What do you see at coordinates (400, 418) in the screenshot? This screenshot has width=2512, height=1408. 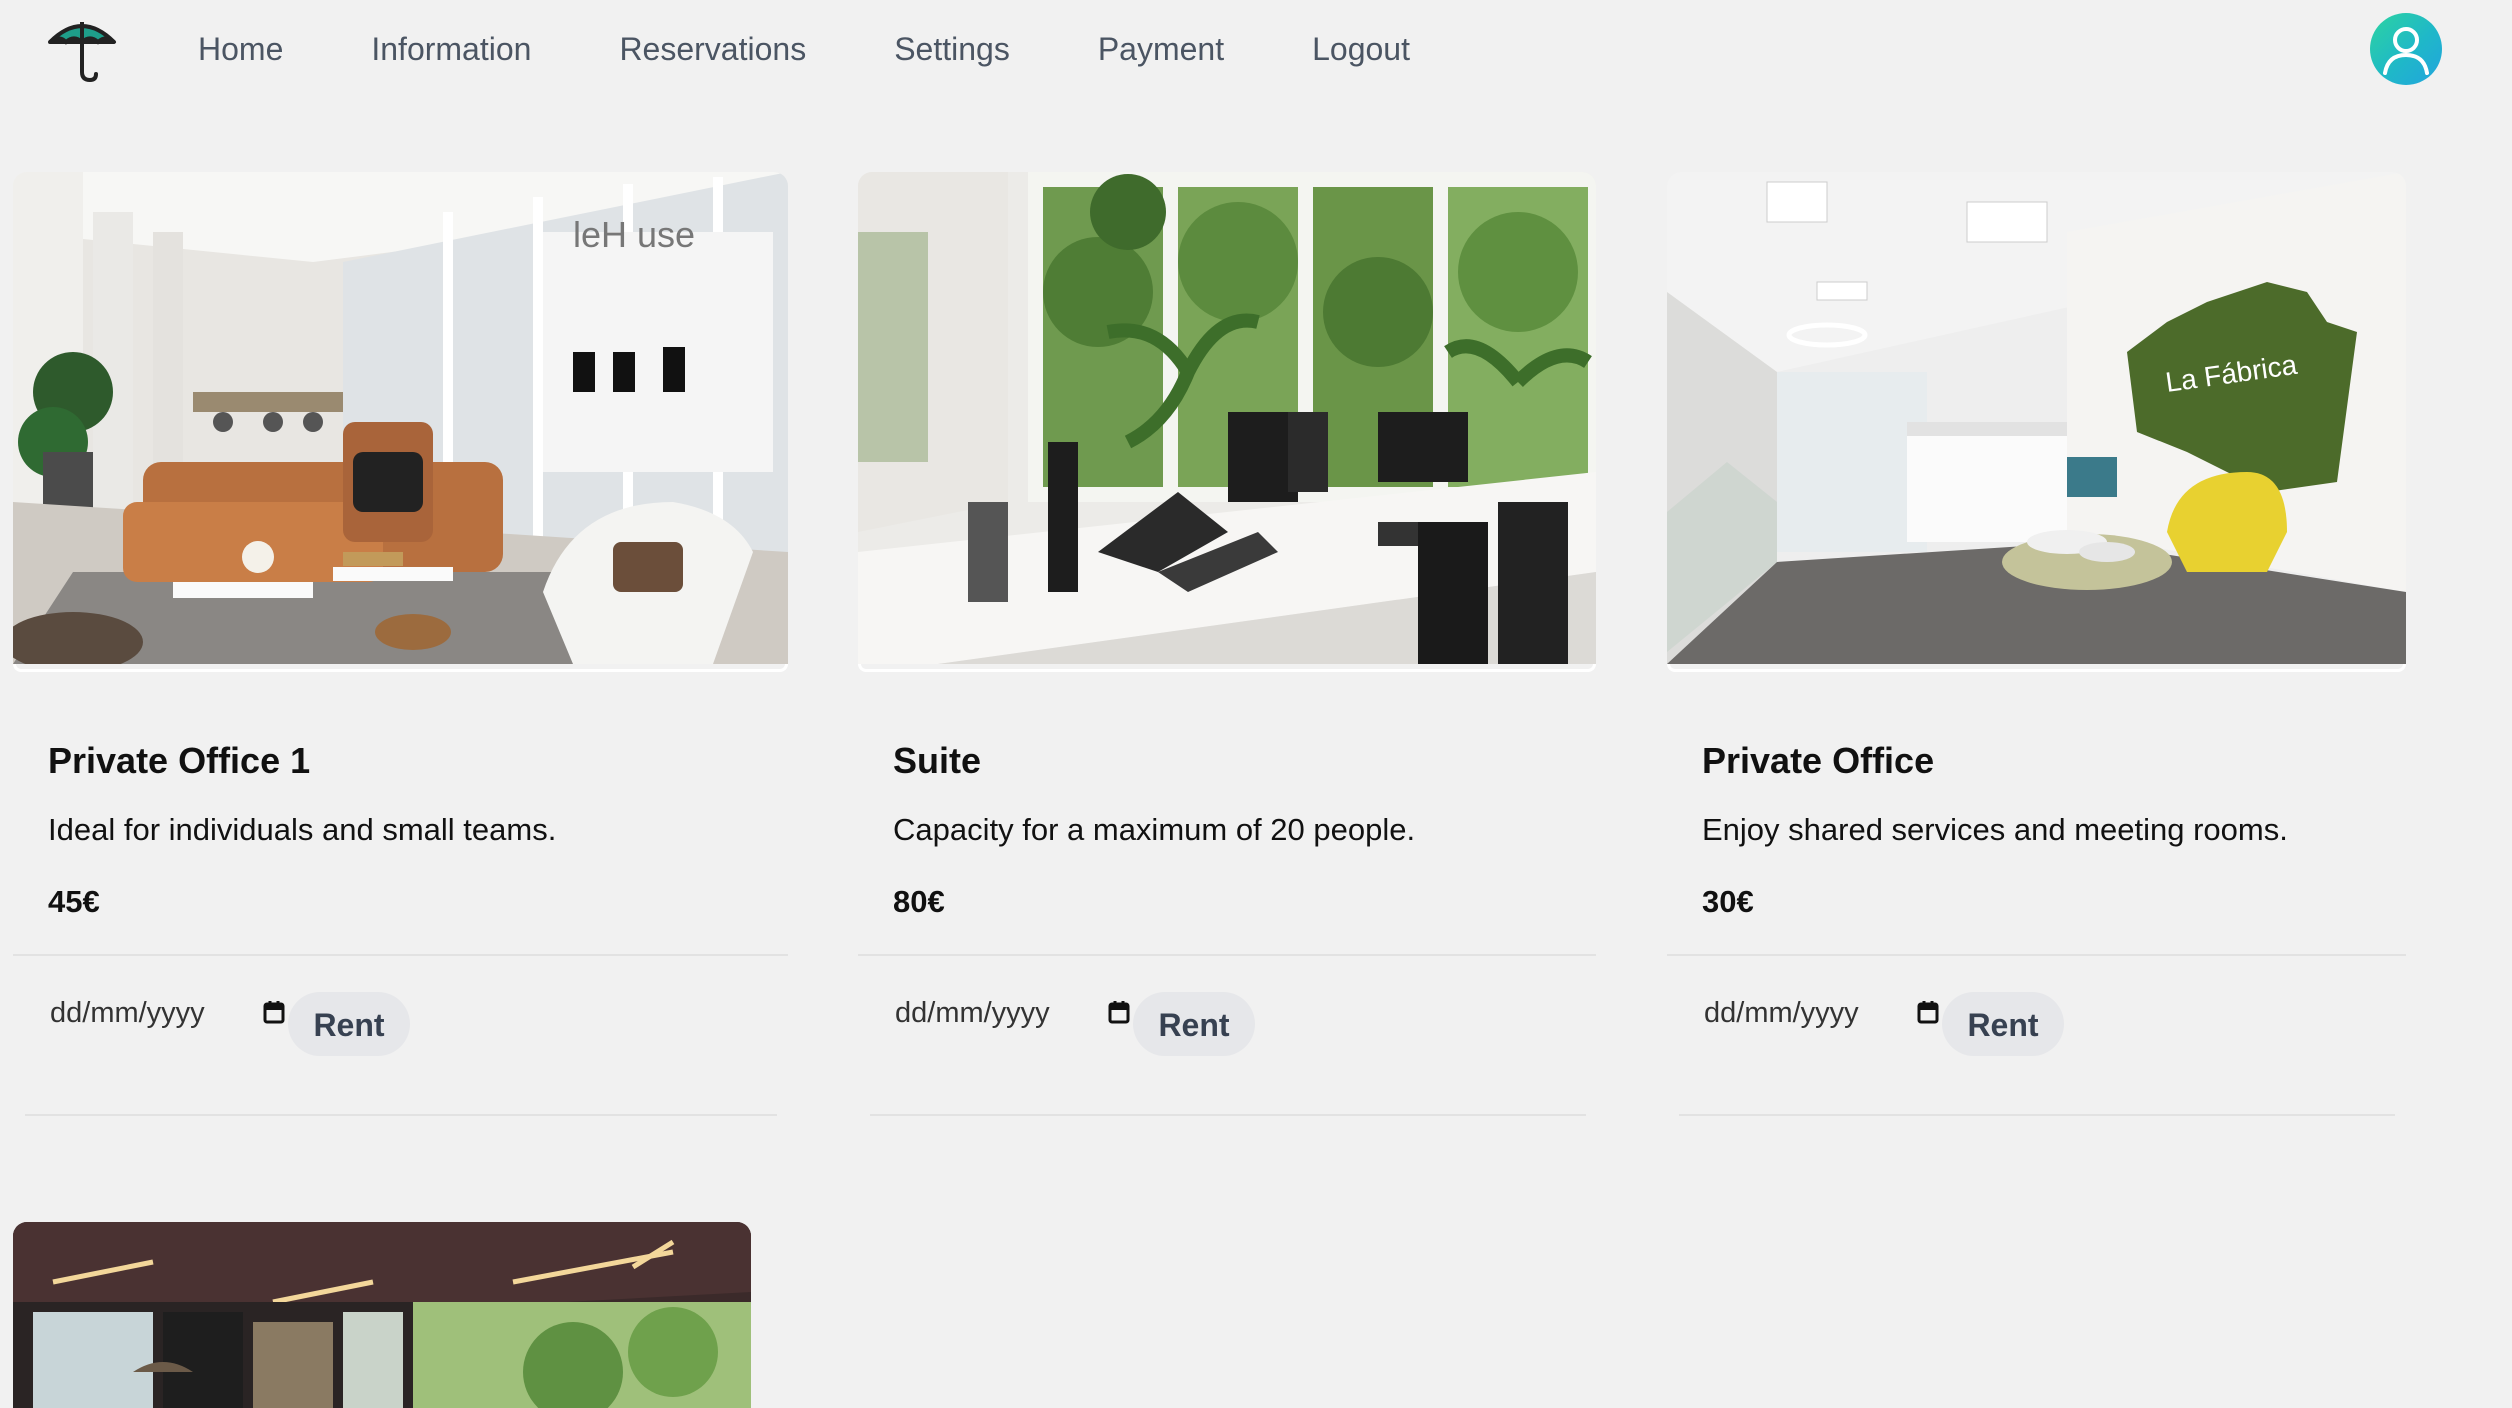 I see `office-photo: leH use` at bounding box center [400, 418].